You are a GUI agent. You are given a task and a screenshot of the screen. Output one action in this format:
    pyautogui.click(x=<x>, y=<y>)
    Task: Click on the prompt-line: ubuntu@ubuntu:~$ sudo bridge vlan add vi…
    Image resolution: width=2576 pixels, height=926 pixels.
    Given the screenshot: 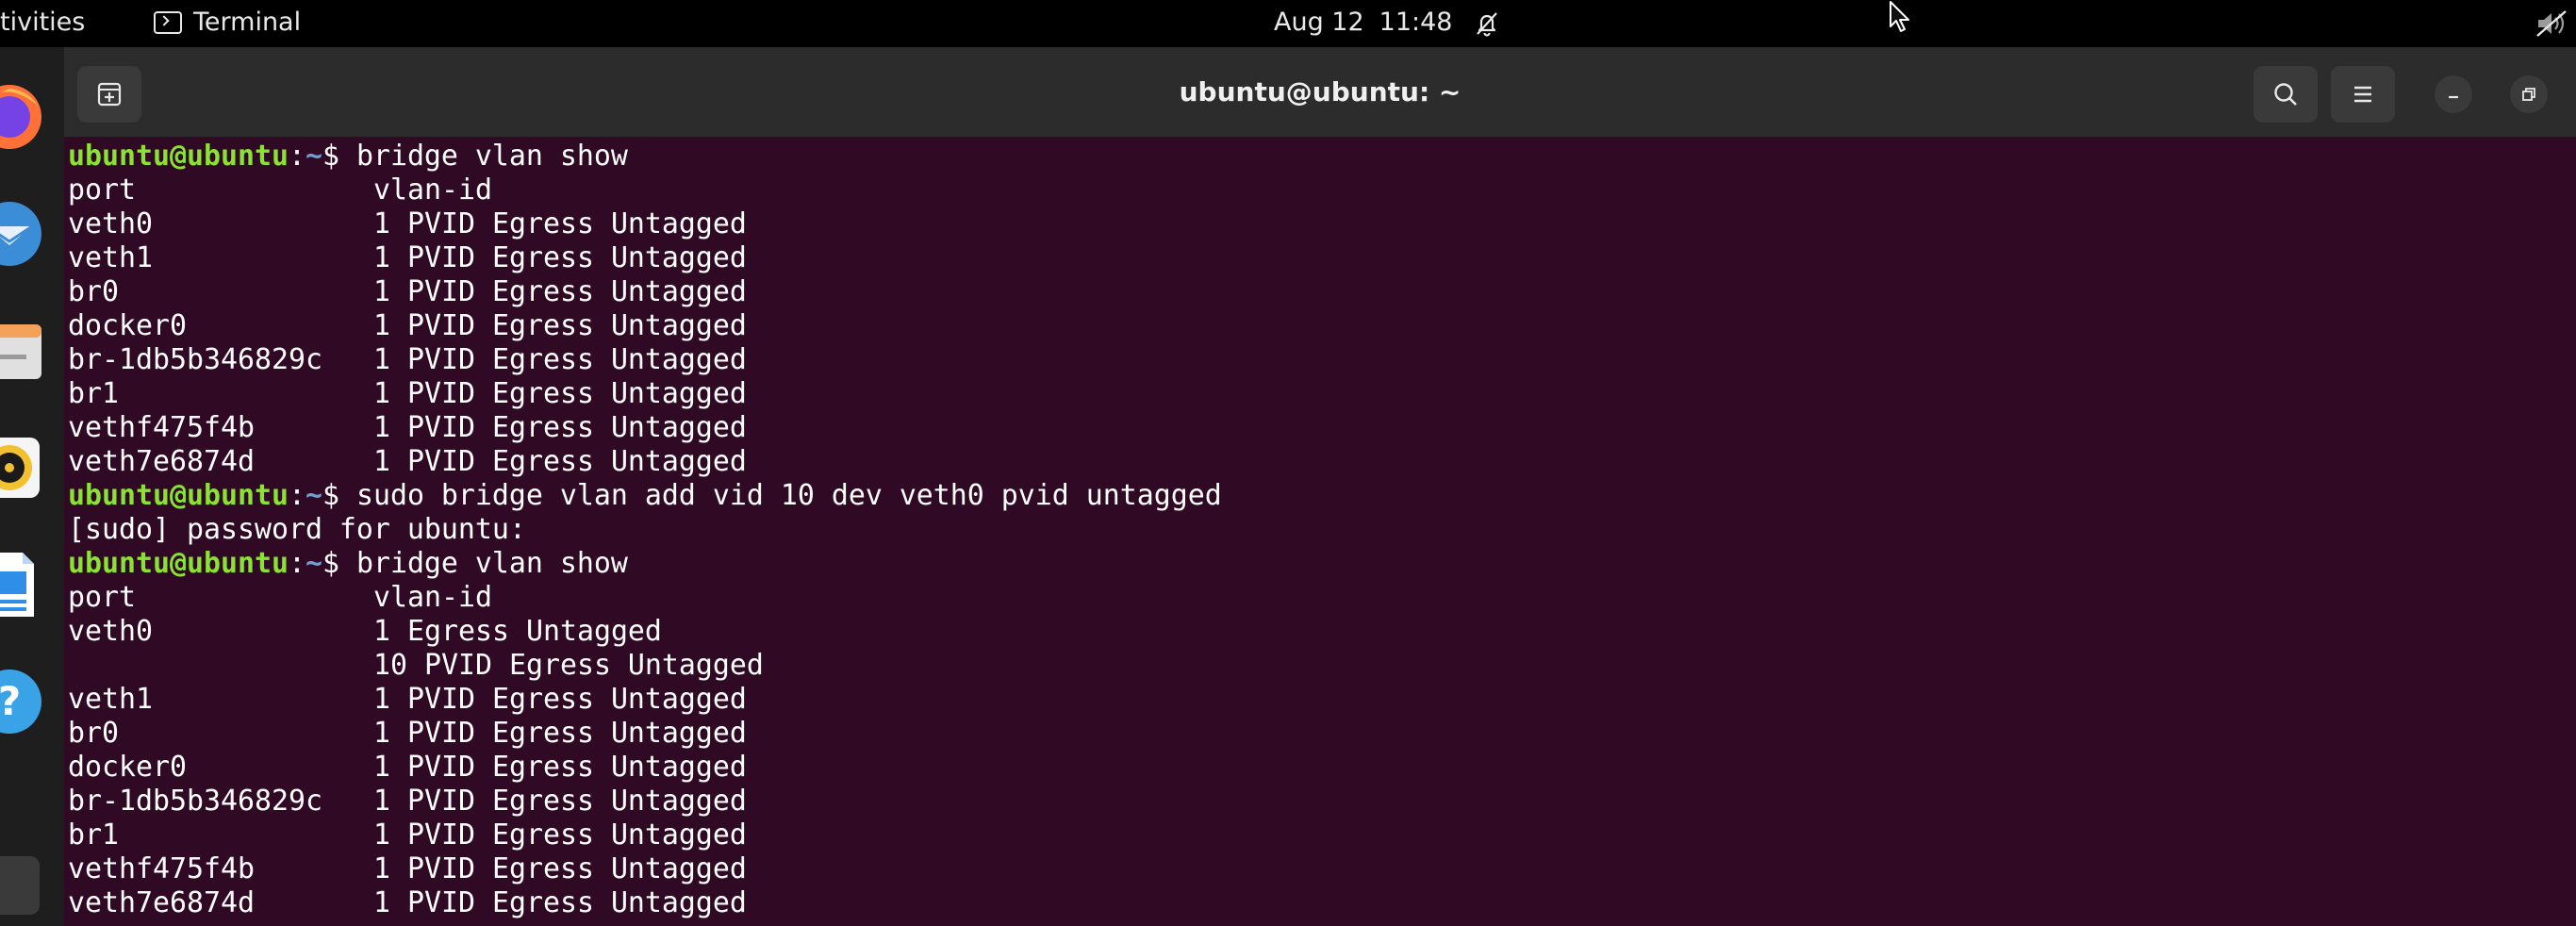 What is the action you would take?
    pyautogui.click(x=1317, y=496)
    